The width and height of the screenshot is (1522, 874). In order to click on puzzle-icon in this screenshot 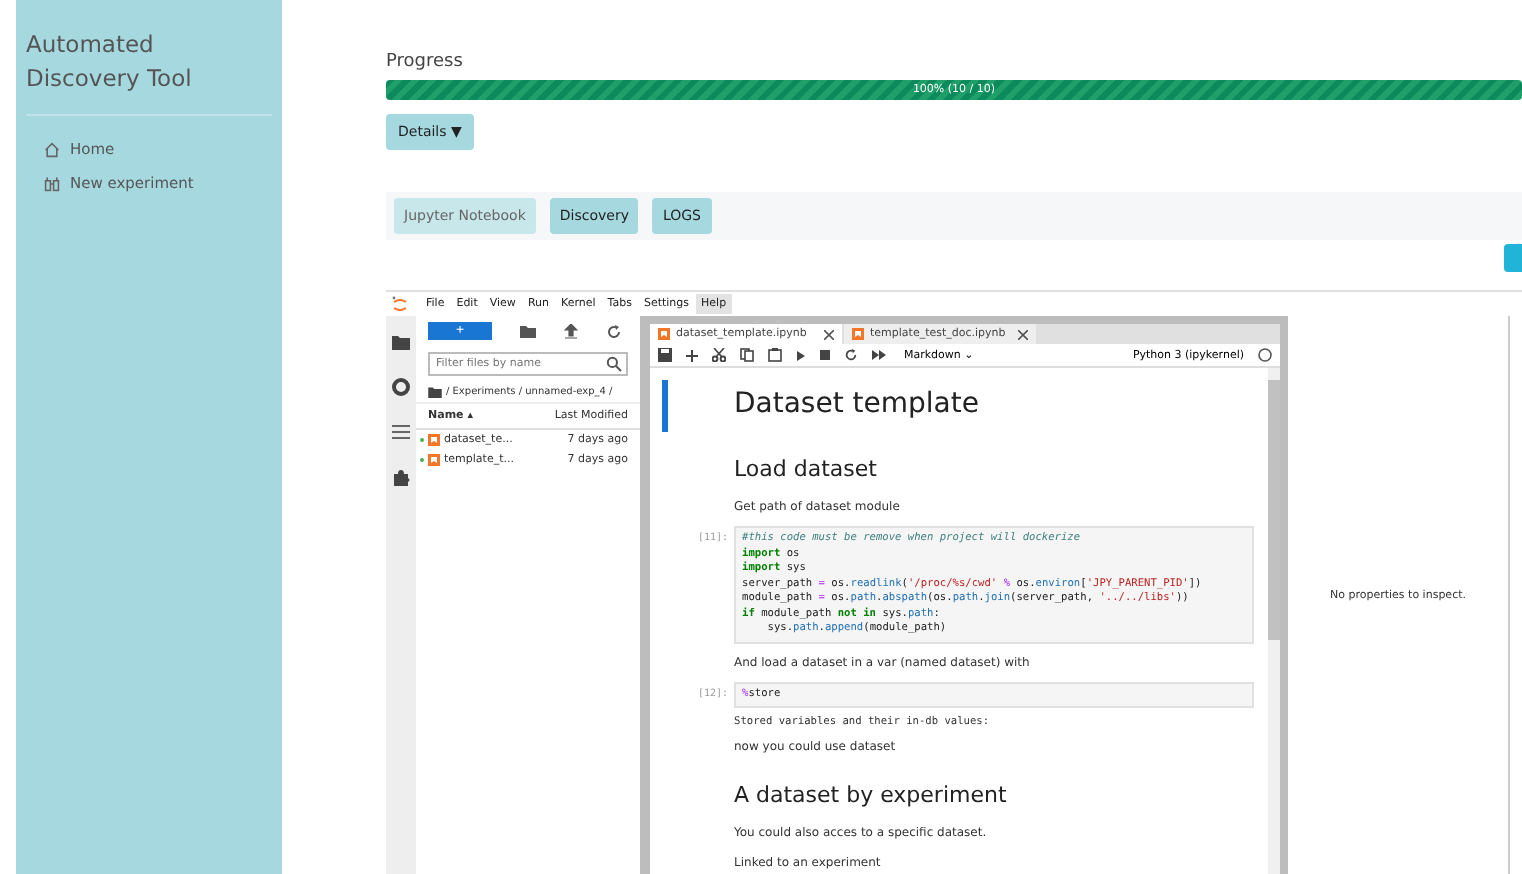, I will do `click(401, 477)`.